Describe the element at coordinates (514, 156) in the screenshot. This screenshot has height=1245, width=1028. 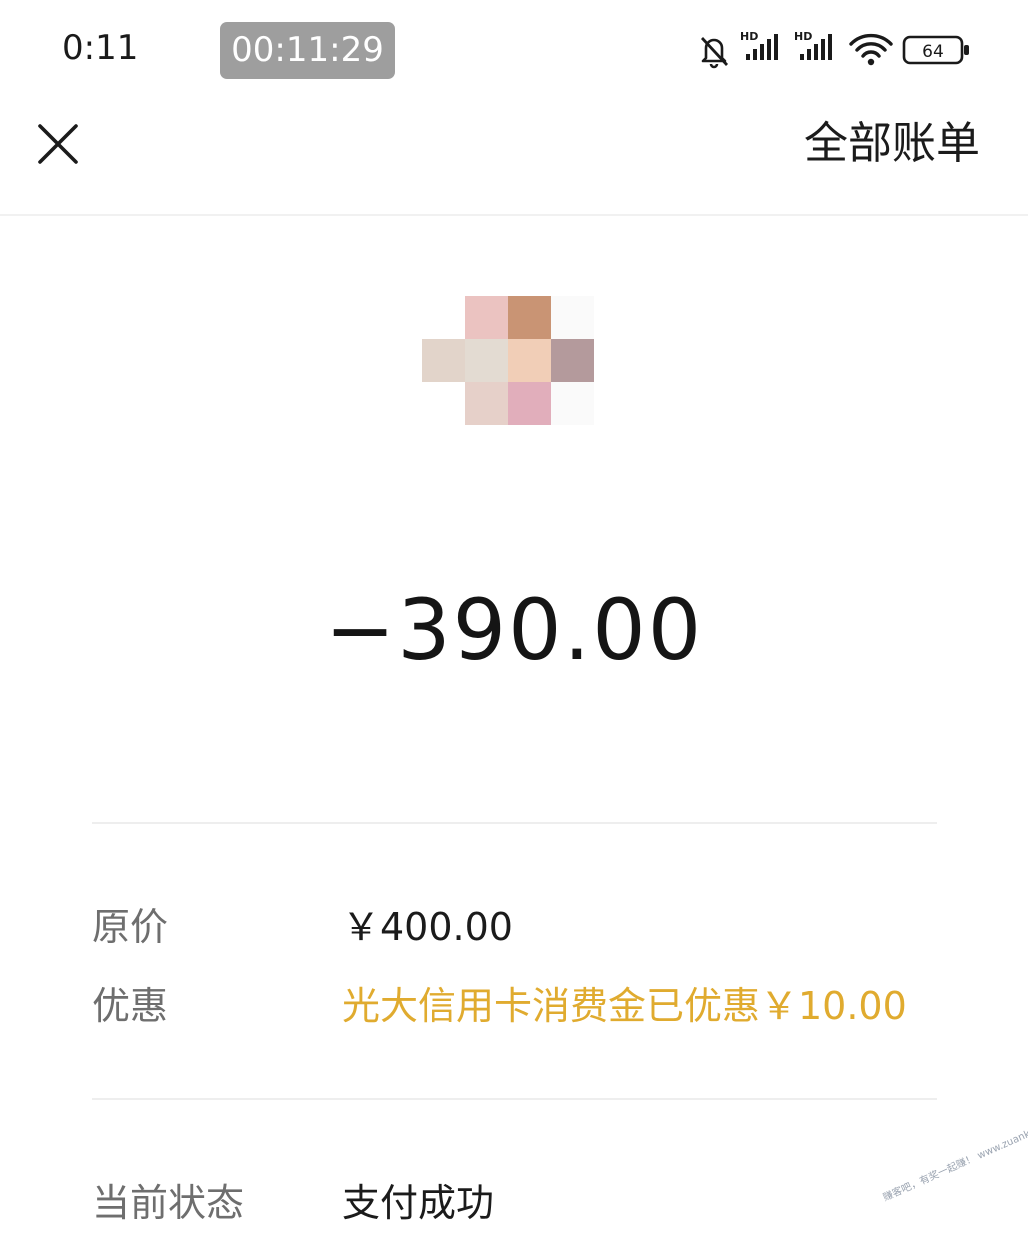
I see `header-bar: 全部账单` at that location.